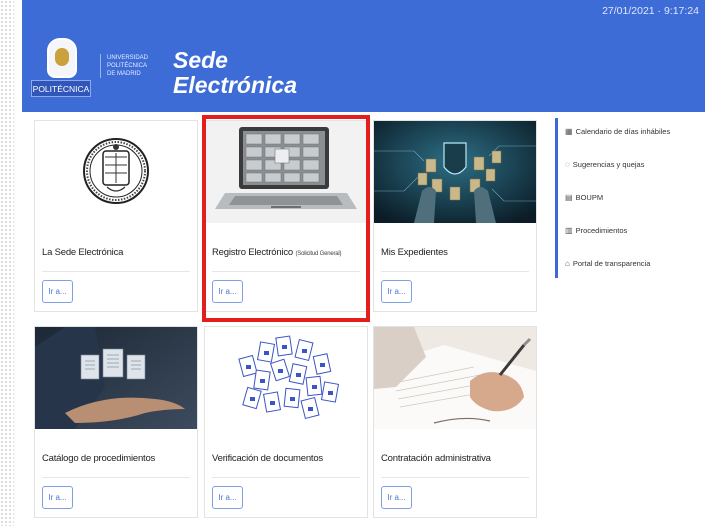  What do you see at coordinates (455, 378) in the screenshot?
I see `signing-contract-image` at bounding box center [455, 378].